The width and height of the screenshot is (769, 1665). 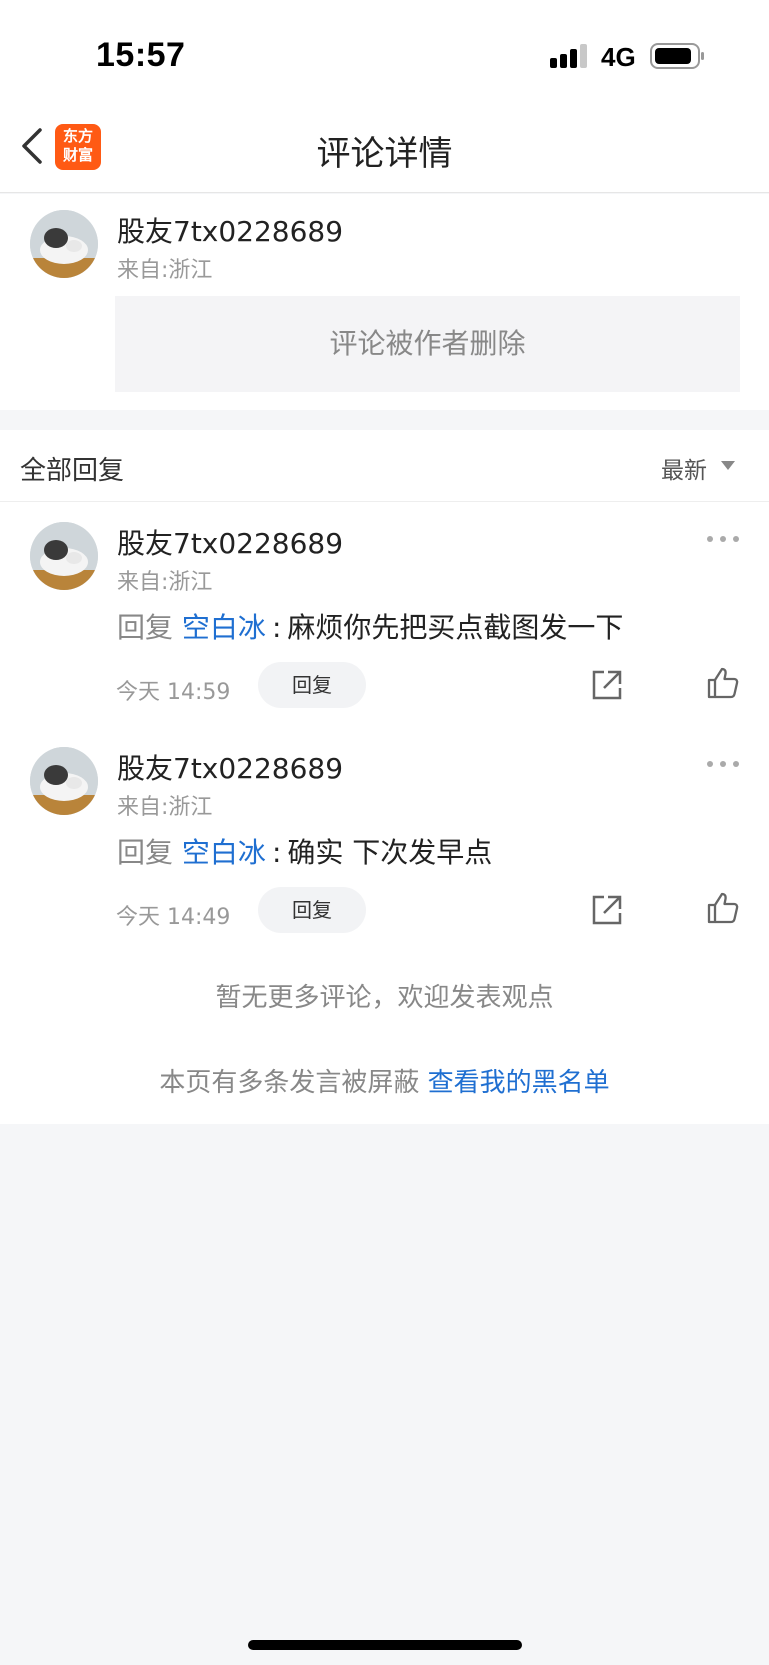 What do you see at coordinates (455, 627) in the screenshot?
I see `reply-text: 麻烦你先把买点截图发一下` at bounding box center [455, 627].